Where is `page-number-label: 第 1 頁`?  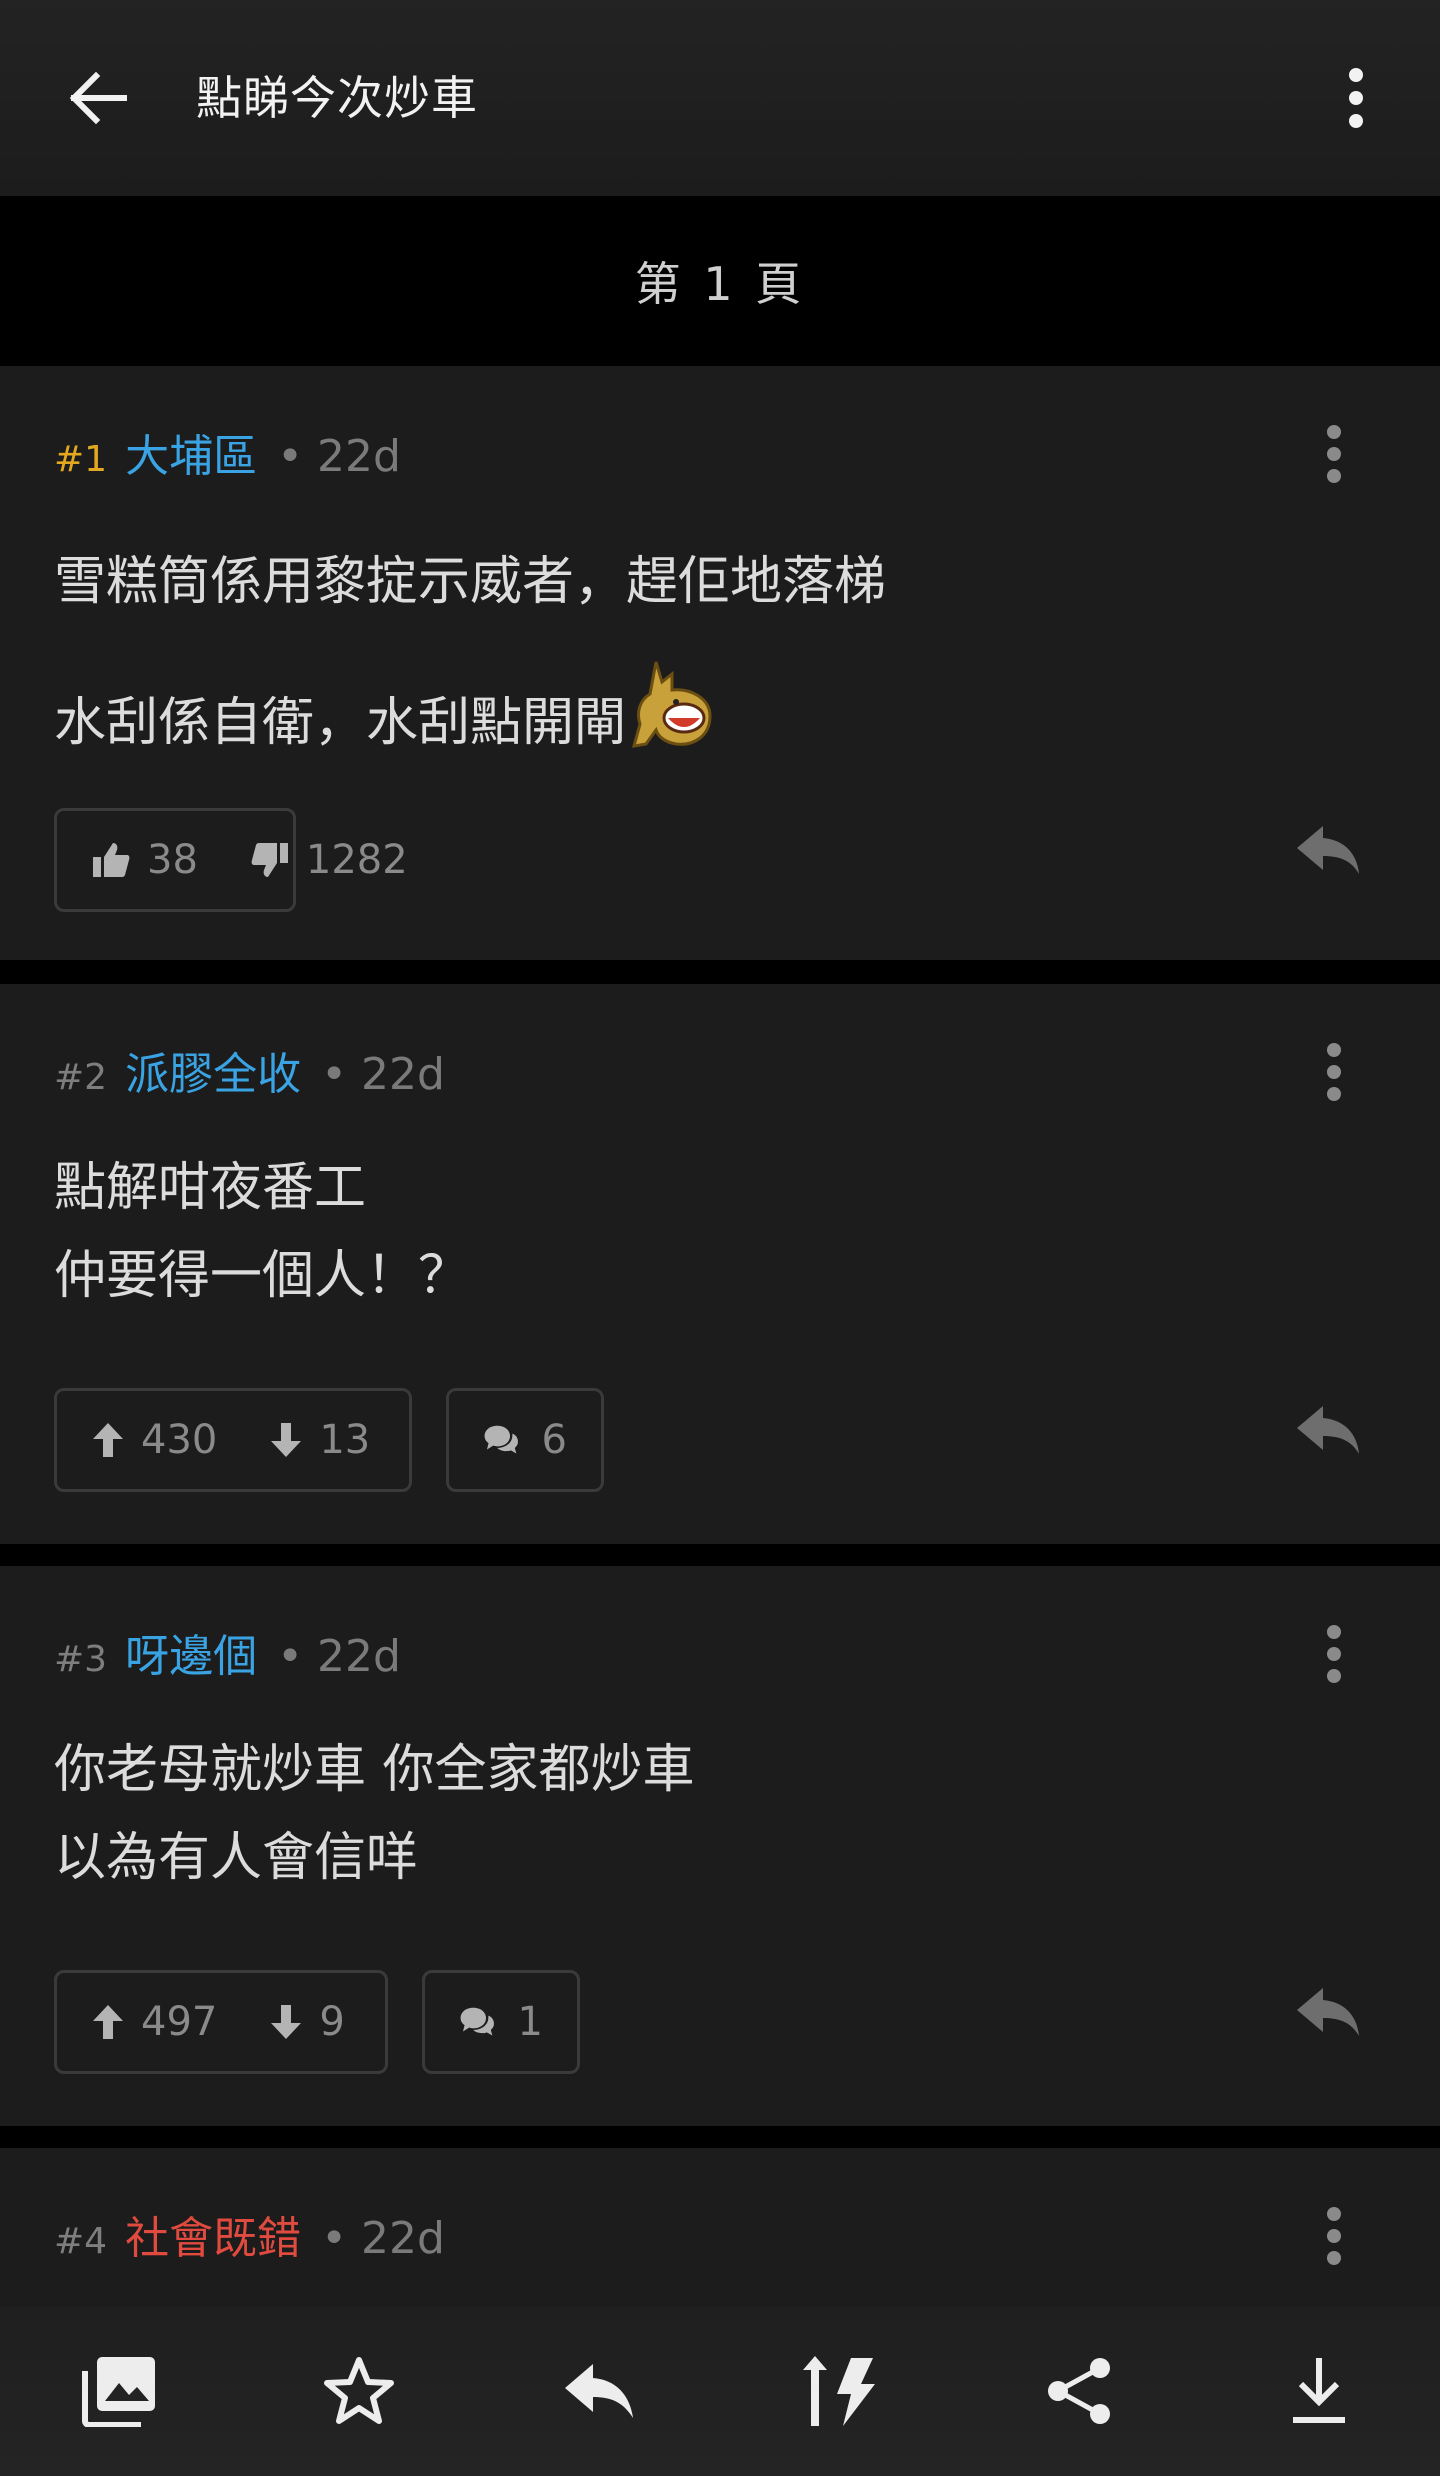 page-number-label: 第 1 頁 is located at coordinates (720, 281).